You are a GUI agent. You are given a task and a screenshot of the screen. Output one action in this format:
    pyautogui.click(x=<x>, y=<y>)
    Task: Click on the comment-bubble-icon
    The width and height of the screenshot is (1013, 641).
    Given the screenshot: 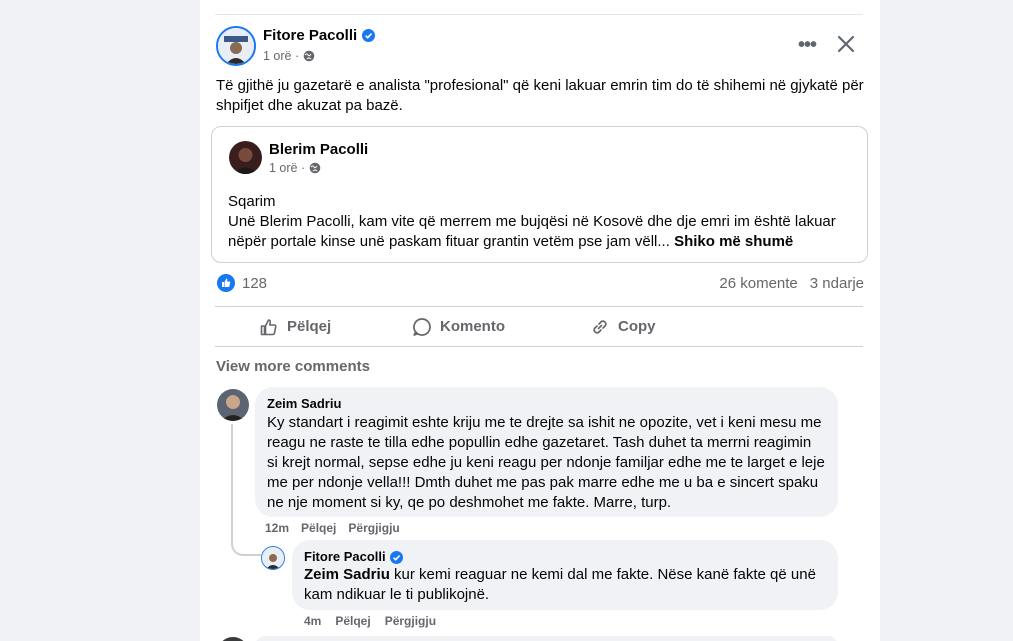 What is the action you would take?
    pyautogui.click(x=422, y=326)
    